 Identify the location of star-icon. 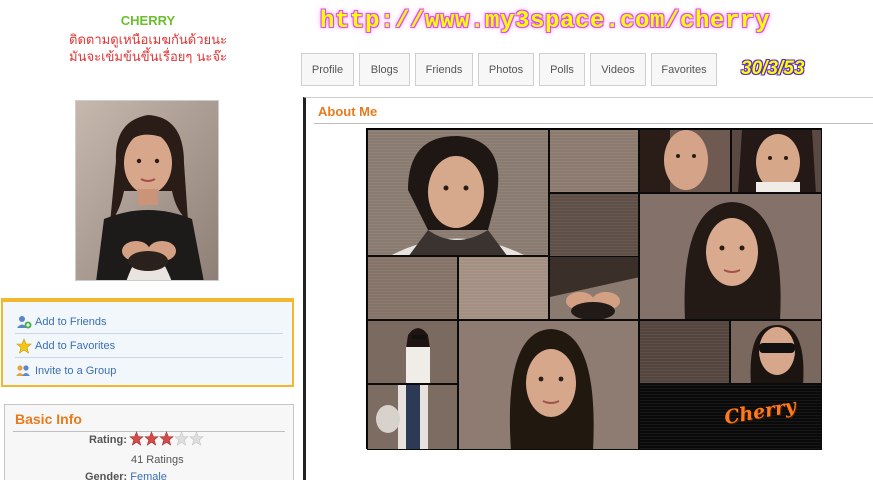
(23, 345).